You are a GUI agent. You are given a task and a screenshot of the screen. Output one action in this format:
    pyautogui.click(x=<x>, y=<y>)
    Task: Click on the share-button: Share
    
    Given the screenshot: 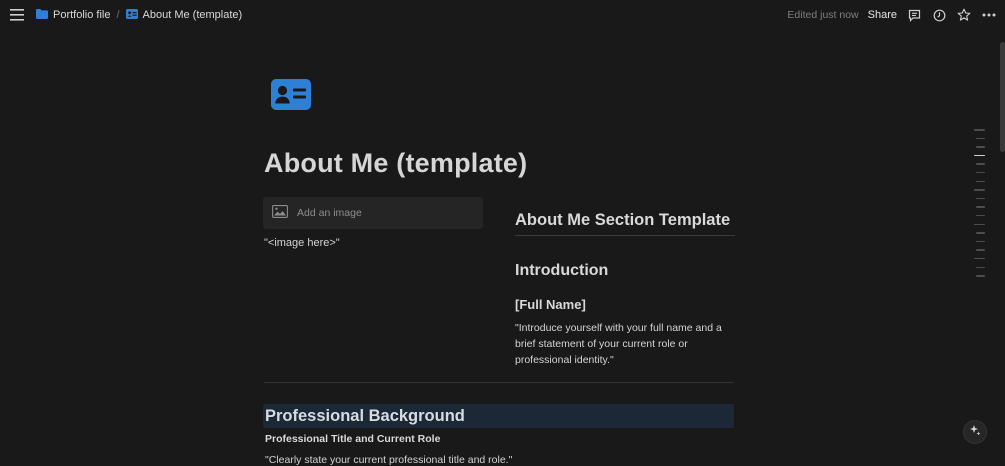 What is the action you would take?
    pyautogui.click(x=882, y=15)
    